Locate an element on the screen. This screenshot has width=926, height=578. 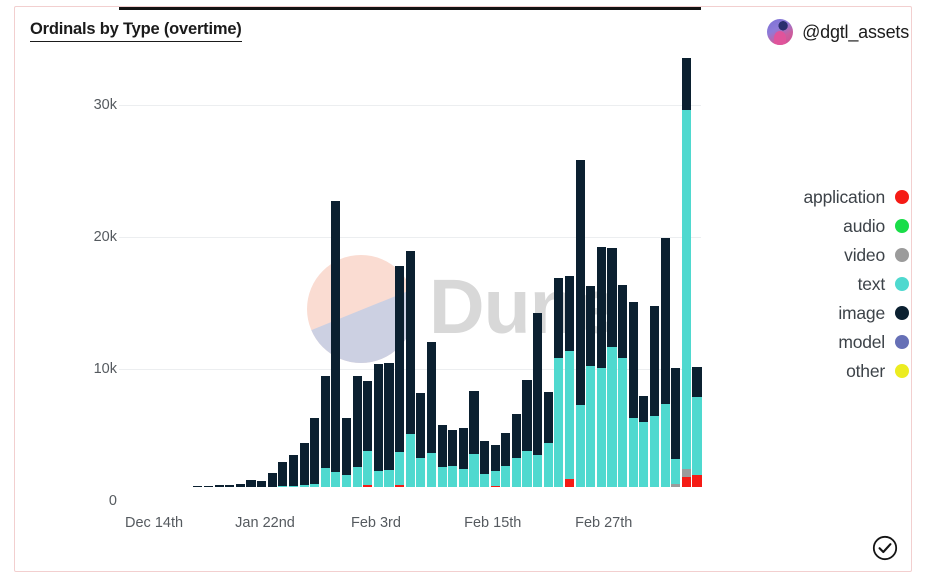
legend-item-other: other is located at coordinates (819, 371).